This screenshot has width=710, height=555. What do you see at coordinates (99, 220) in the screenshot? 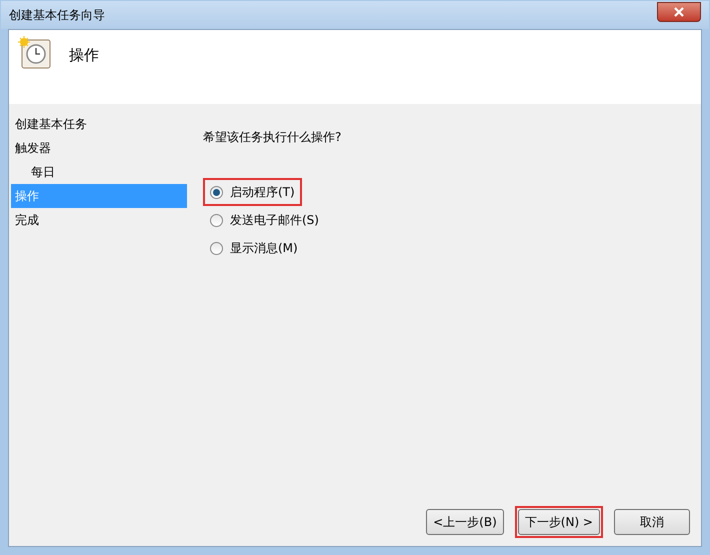
I see `step-item: 完成` at bounding box center [99, 220].